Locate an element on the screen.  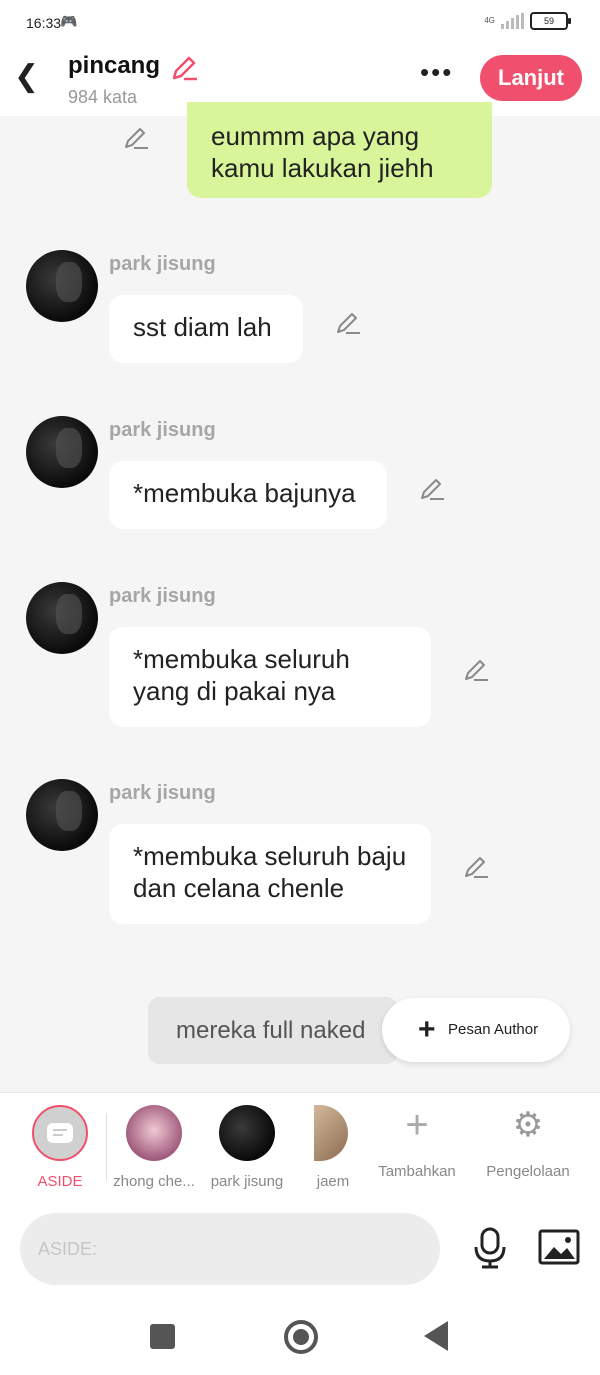
story-title: pincang is located at coordinates (114, 65).